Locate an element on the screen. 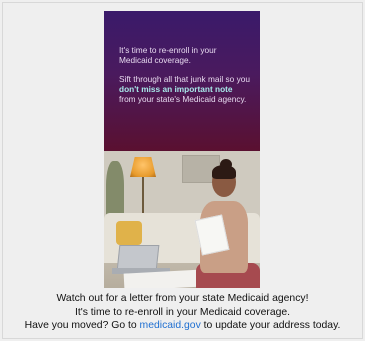 The height and width of the screenshot is (341, 365). promo-line-2-before: Sift through all that junk mail so you is located at coordinates (184, 79).